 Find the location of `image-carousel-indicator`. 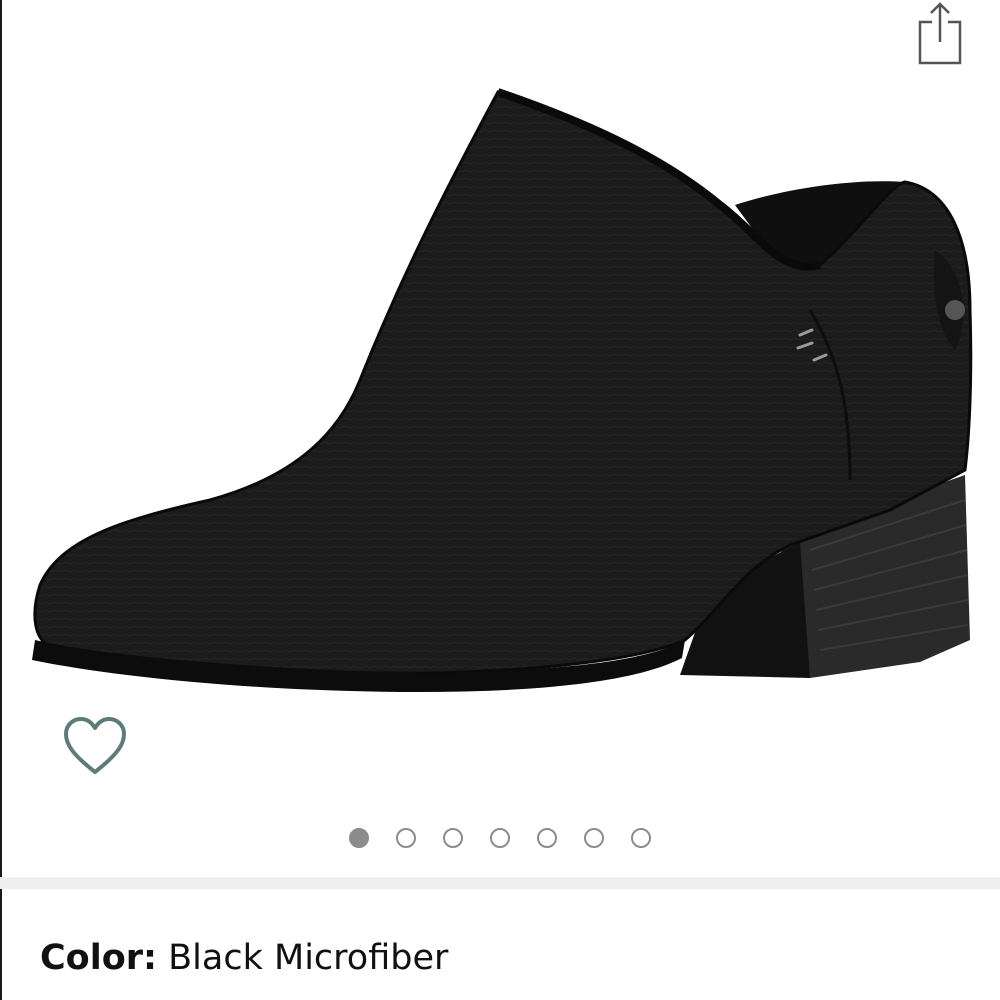

image-carousel-indicator is located at coordinates (500, 838).